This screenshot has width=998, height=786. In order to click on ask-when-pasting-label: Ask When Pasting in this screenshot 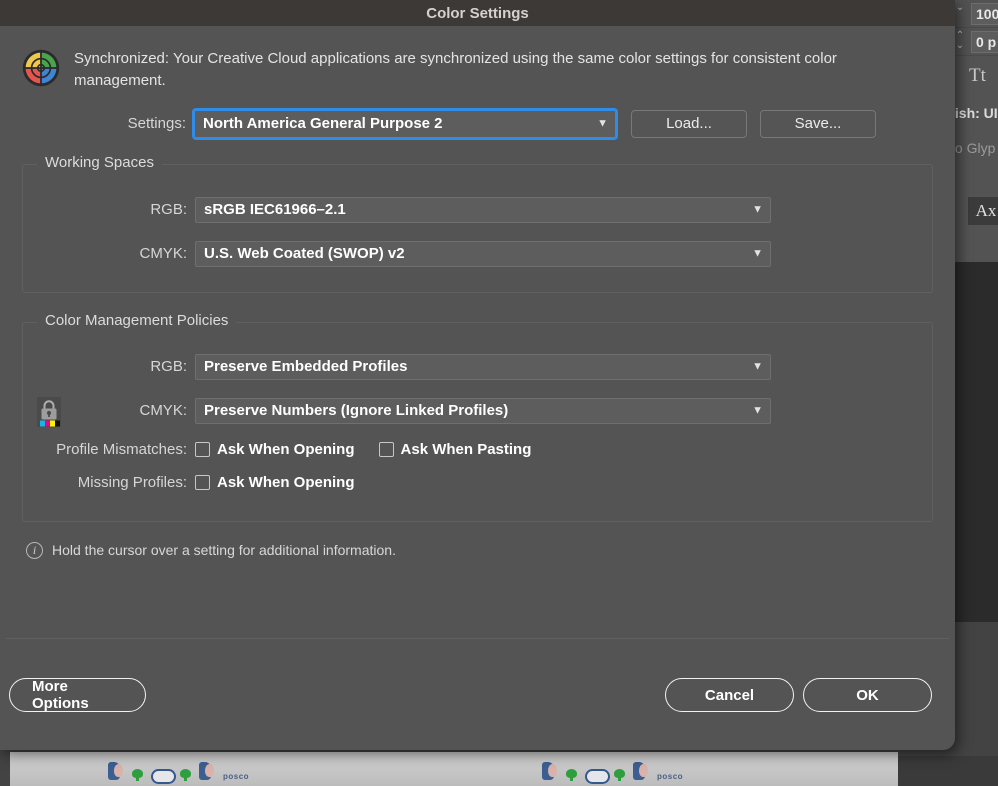, I will do `click(466, 449)`.